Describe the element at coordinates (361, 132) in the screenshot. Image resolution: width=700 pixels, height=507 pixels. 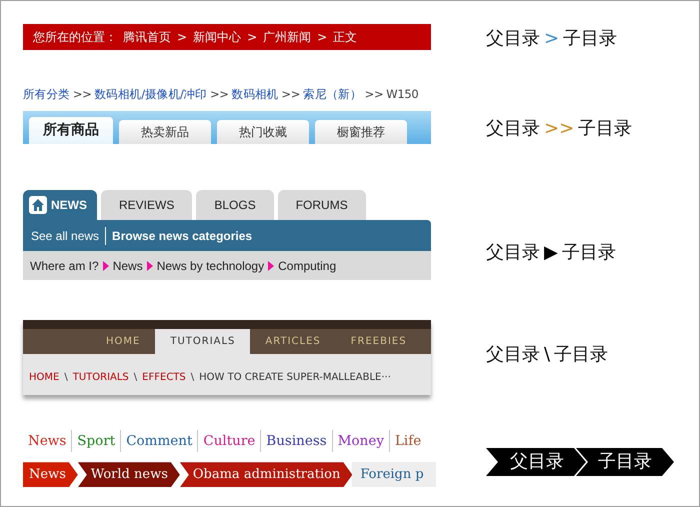
I see `tab: 橱窗推荐` at that location.